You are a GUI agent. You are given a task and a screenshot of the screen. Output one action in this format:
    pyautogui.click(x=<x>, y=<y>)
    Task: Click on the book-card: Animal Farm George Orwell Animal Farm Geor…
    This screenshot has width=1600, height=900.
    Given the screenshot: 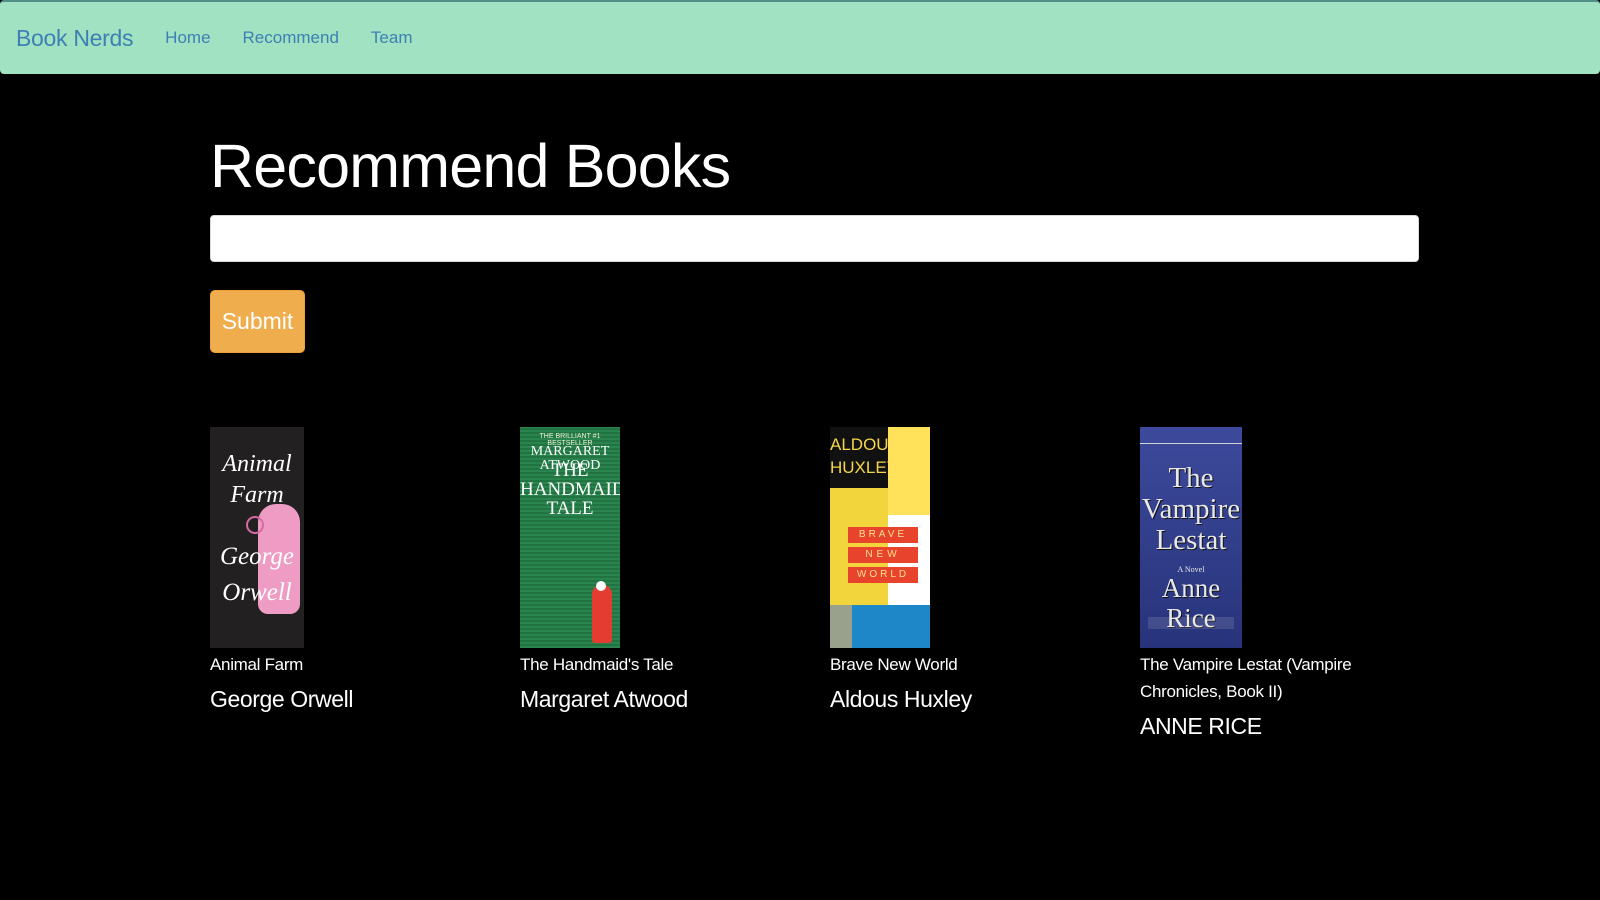 What is the action you would take?
    pyautogui.click(x=355, y=570)
    